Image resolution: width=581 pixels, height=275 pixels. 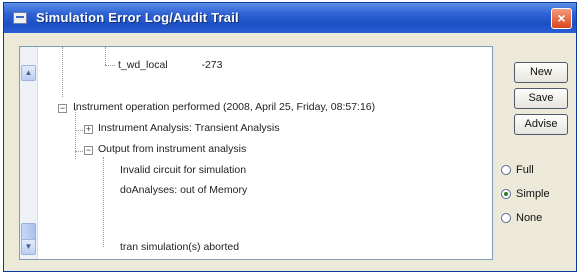 What do you see at coordinates (506, 218) in the screenshot?
I see `radio-none-indicator` at bounding box center [506, 218].